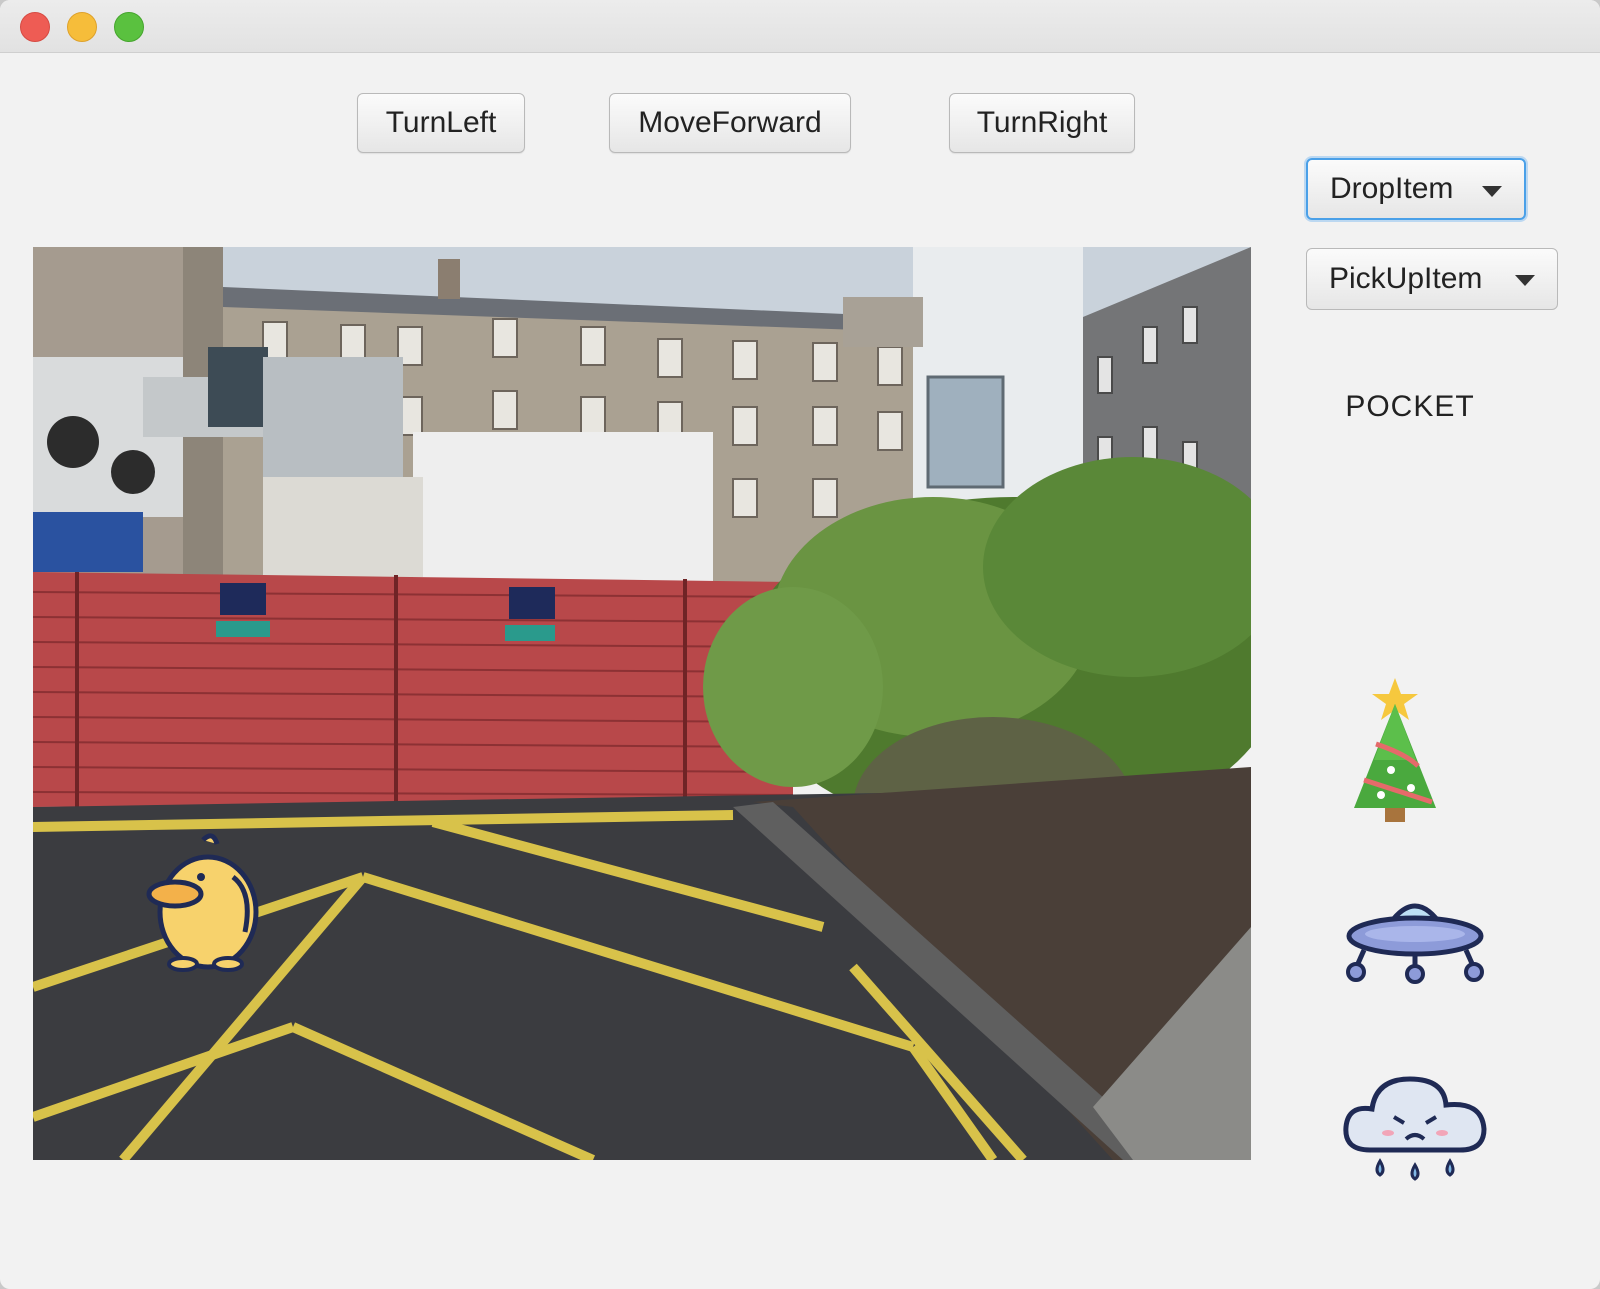  Describe the element at coordinates (1415, 1127) in the screenshot. I see `rain-cloud-icon` at that location.